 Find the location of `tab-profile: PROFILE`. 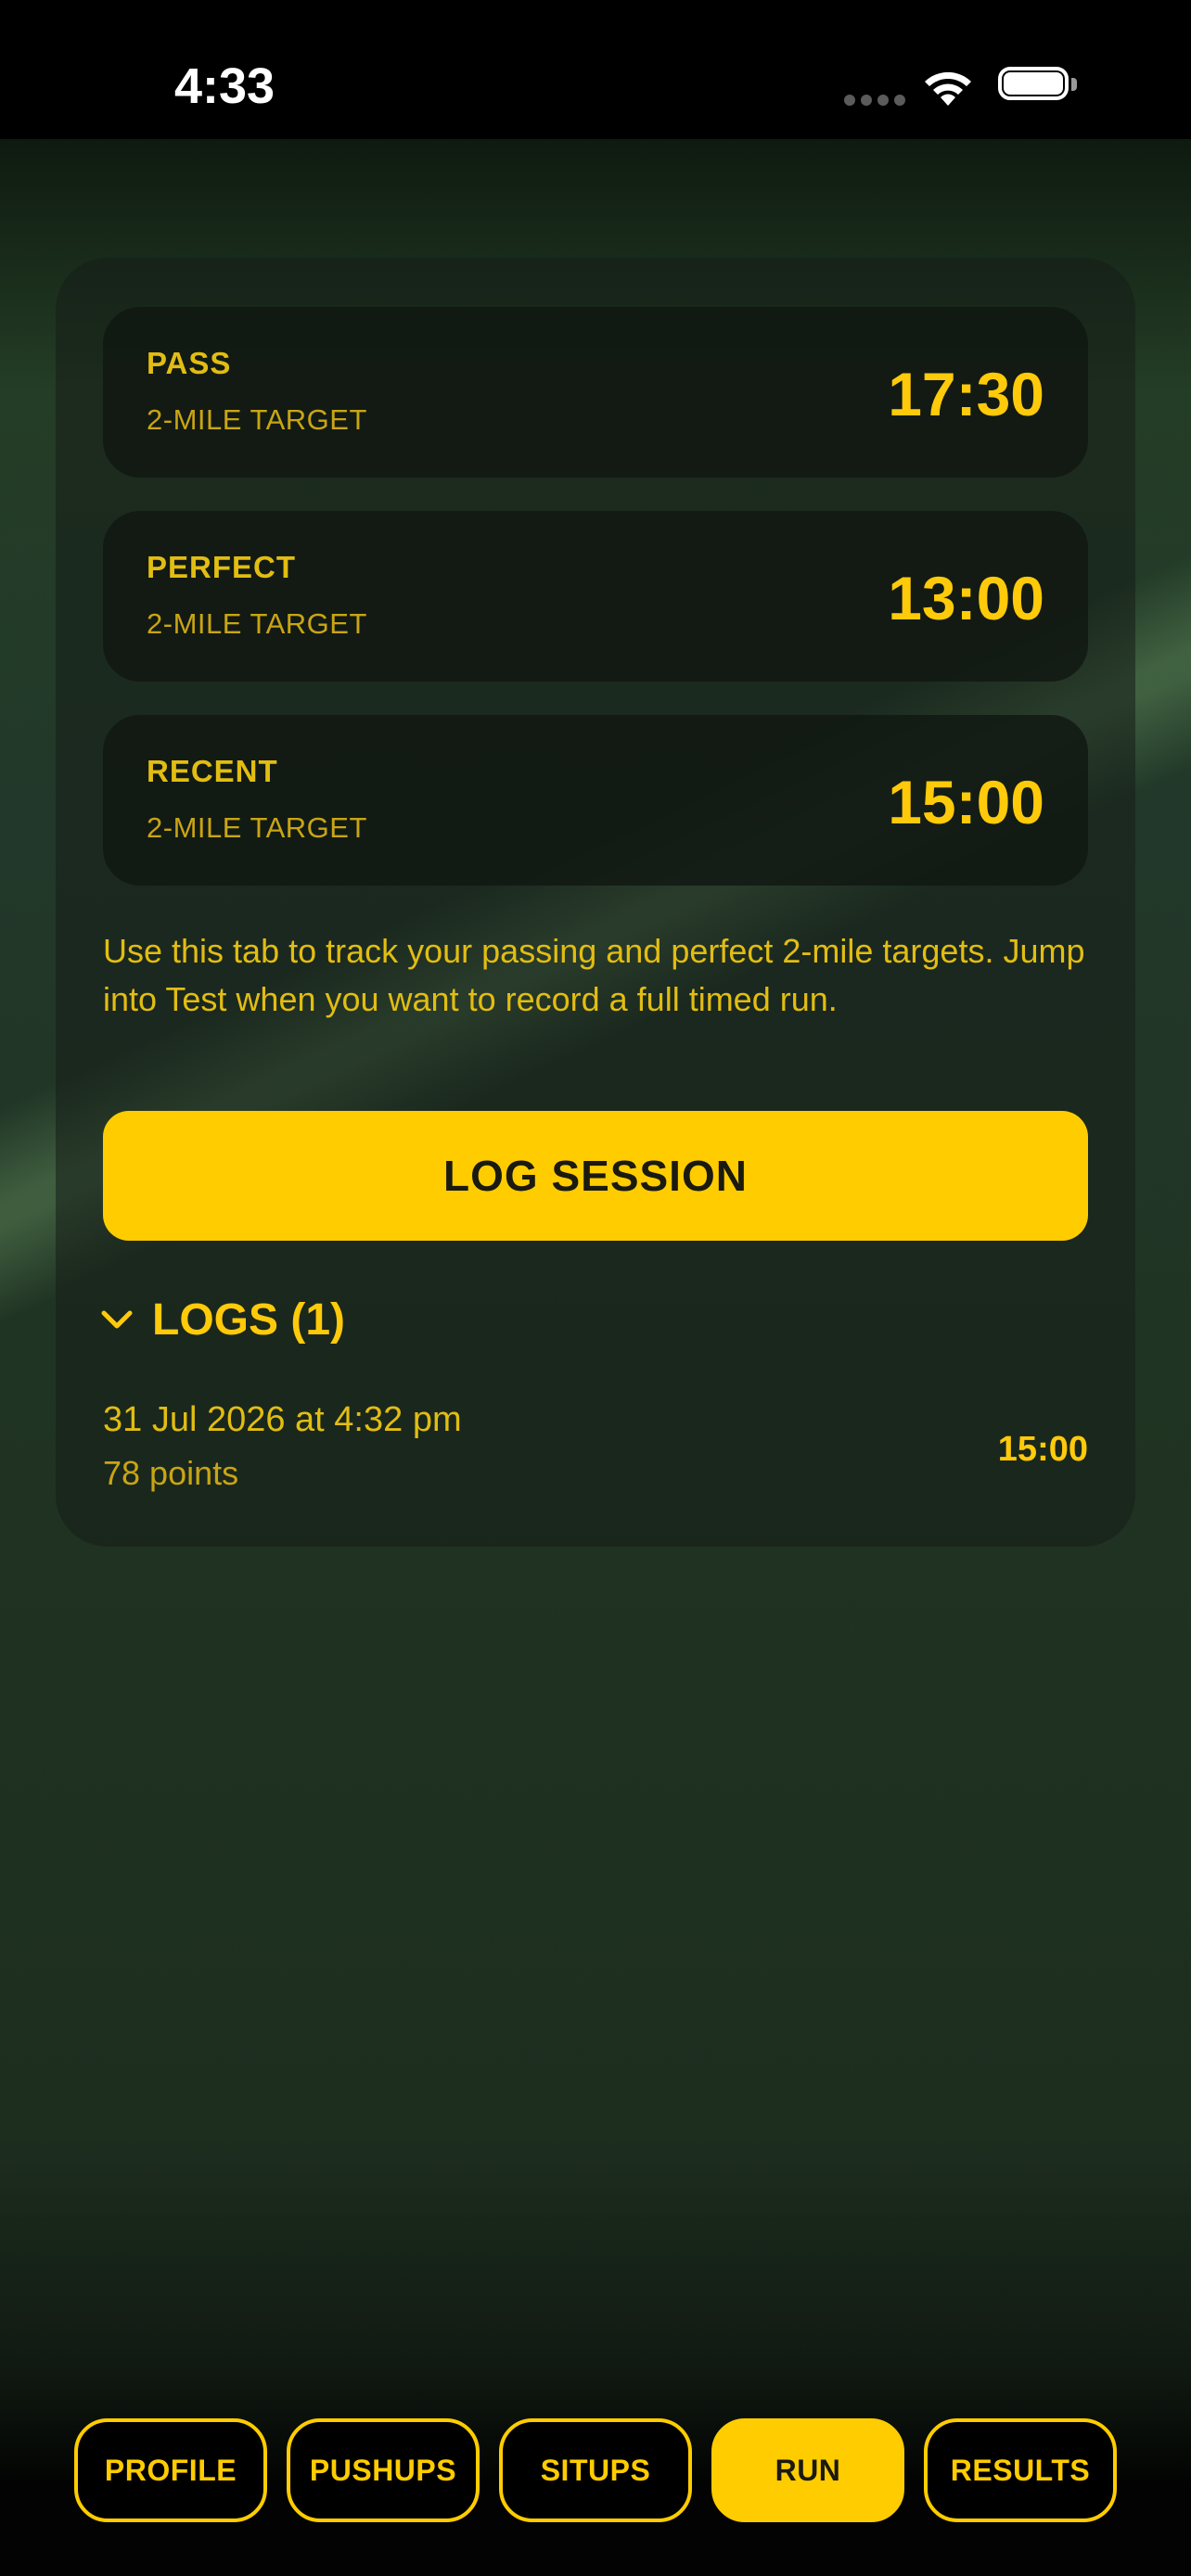

tab-profile: PROFILE is located at coordinates (170, 2470).